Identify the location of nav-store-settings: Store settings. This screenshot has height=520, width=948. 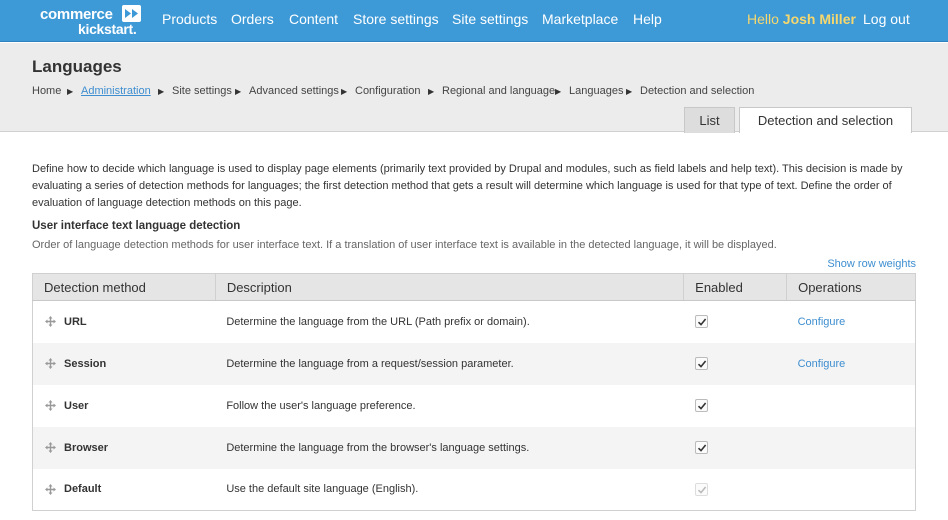
(396, 19).